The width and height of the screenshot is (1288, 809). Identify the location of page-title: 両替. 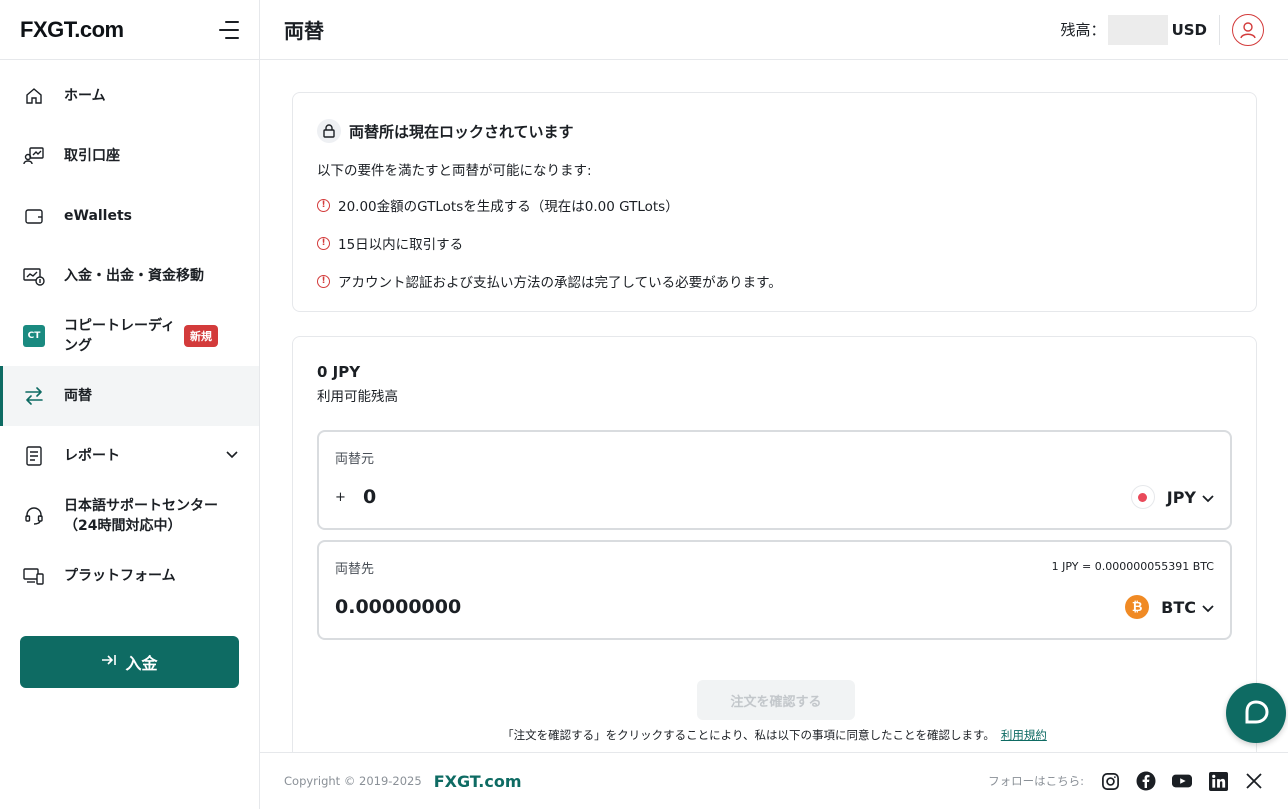
(304, 31).